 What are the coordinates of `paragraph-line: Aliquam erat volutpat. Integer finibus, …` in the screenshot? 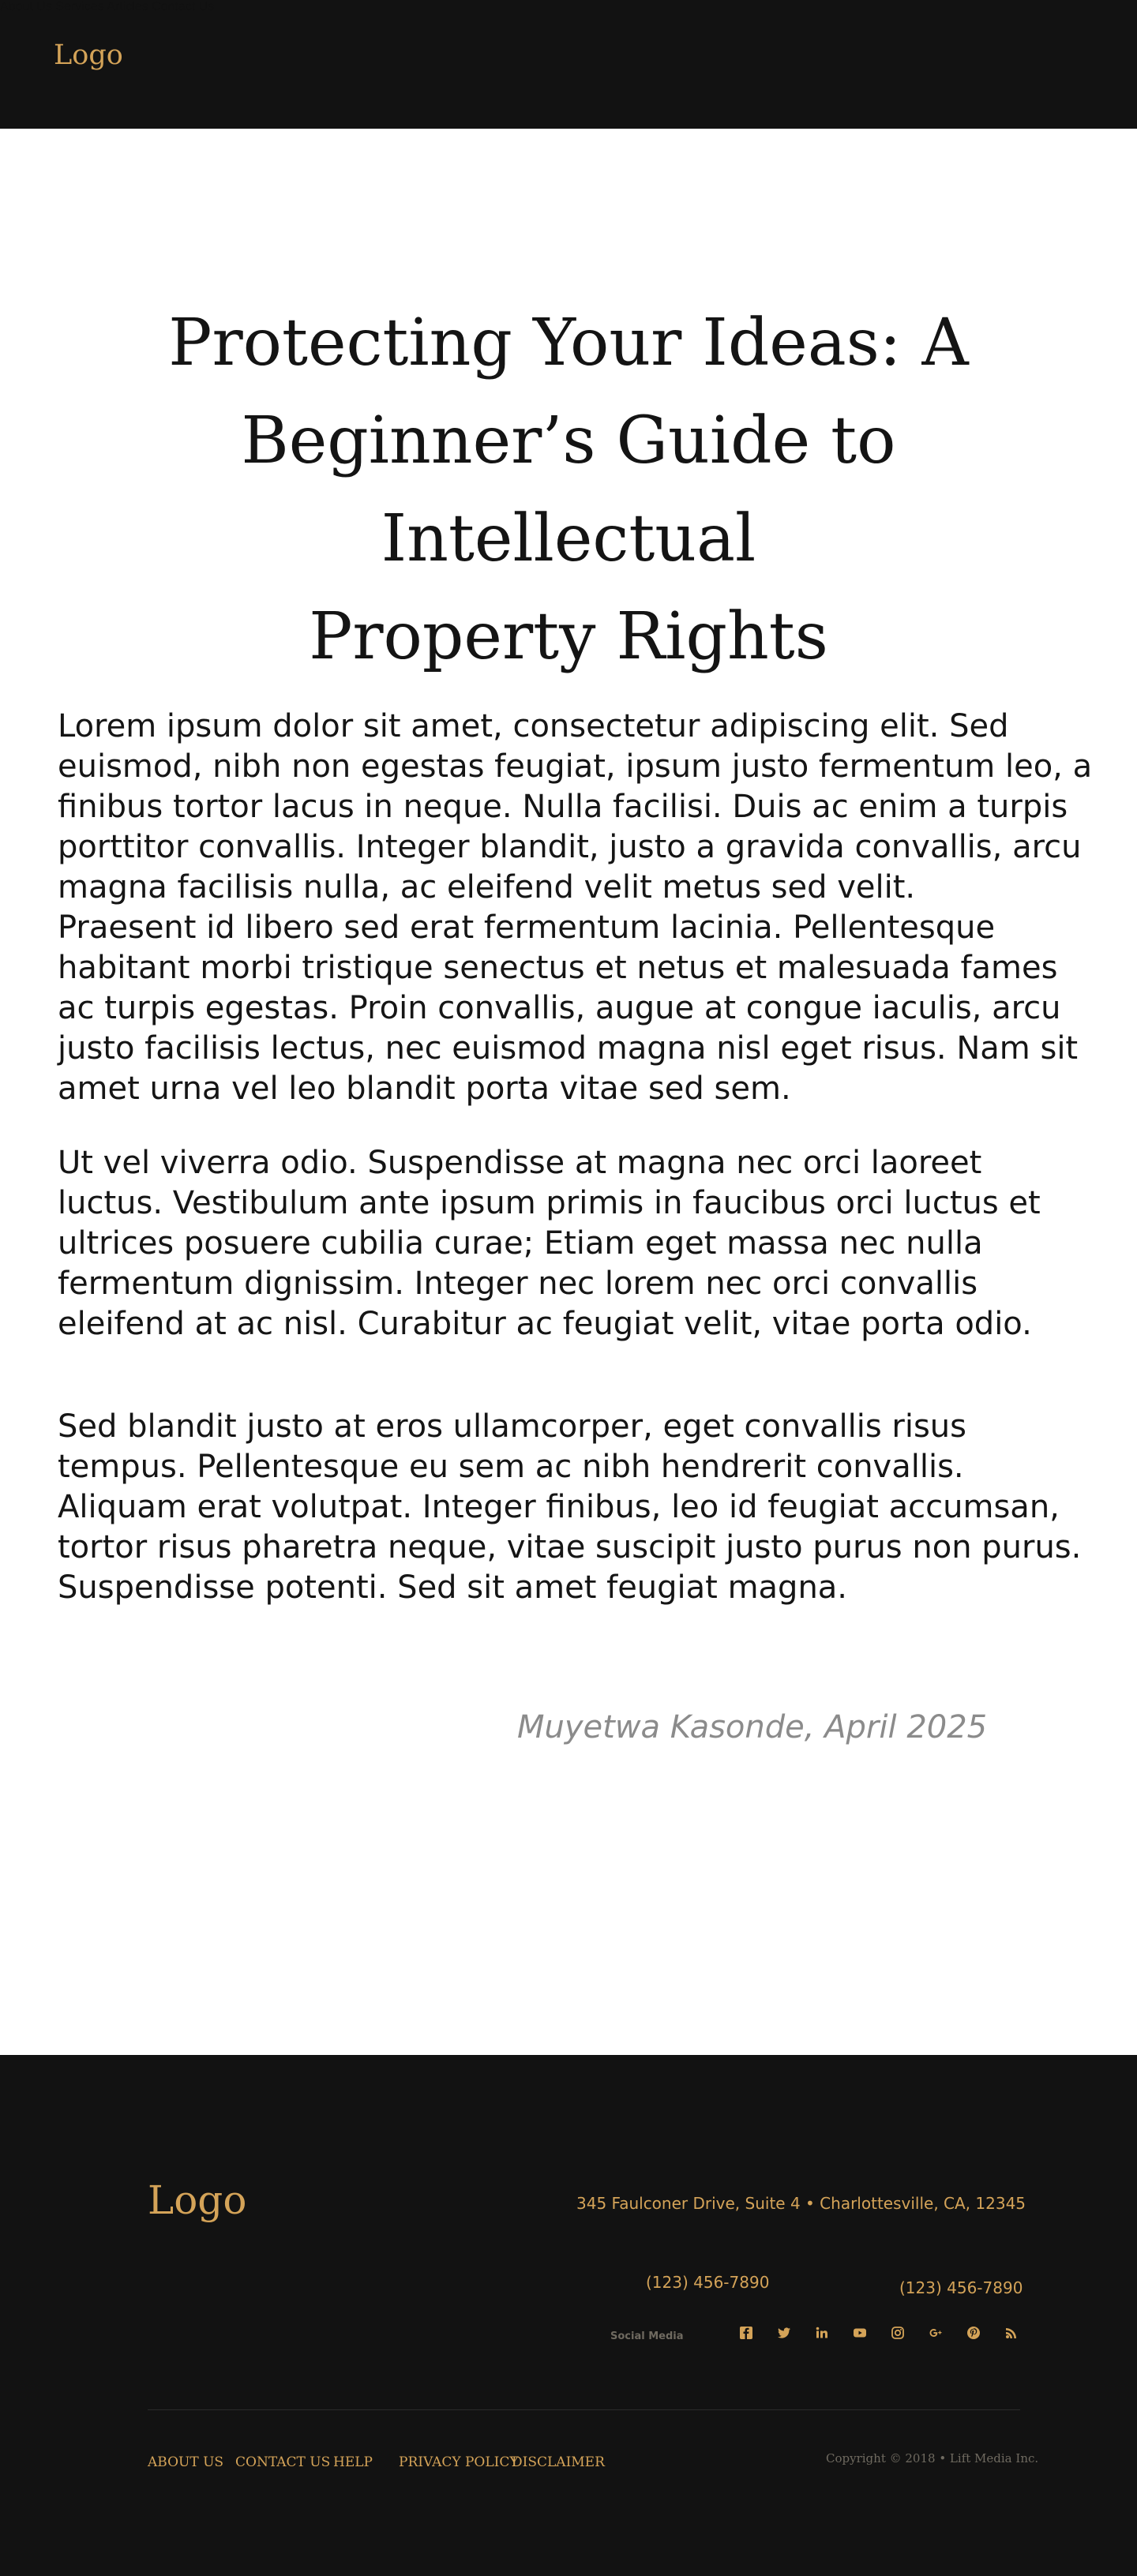 It's located at (559, 1507).